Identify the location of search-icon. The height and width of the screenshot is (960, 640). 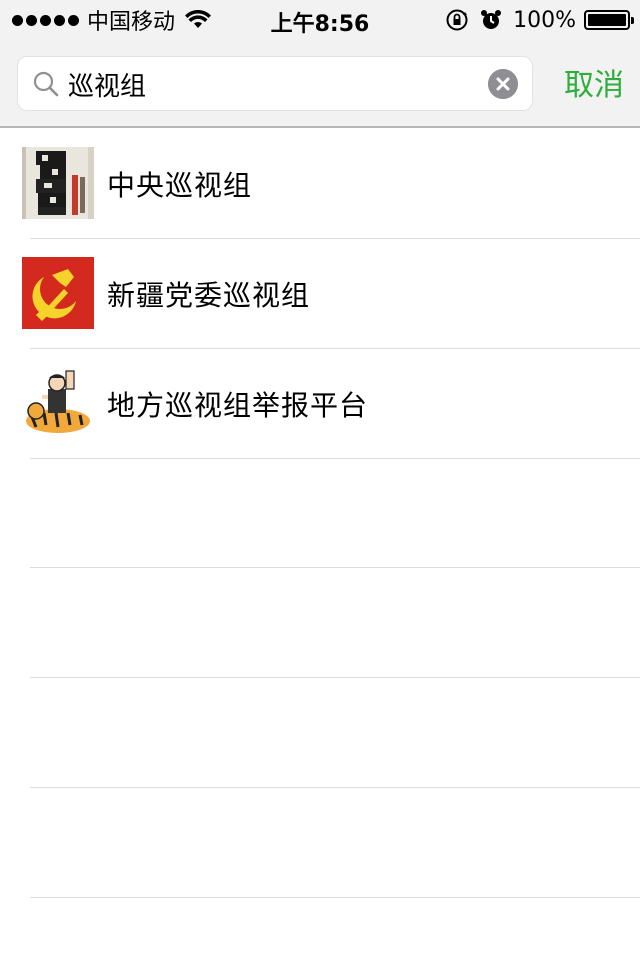
(46, 84).